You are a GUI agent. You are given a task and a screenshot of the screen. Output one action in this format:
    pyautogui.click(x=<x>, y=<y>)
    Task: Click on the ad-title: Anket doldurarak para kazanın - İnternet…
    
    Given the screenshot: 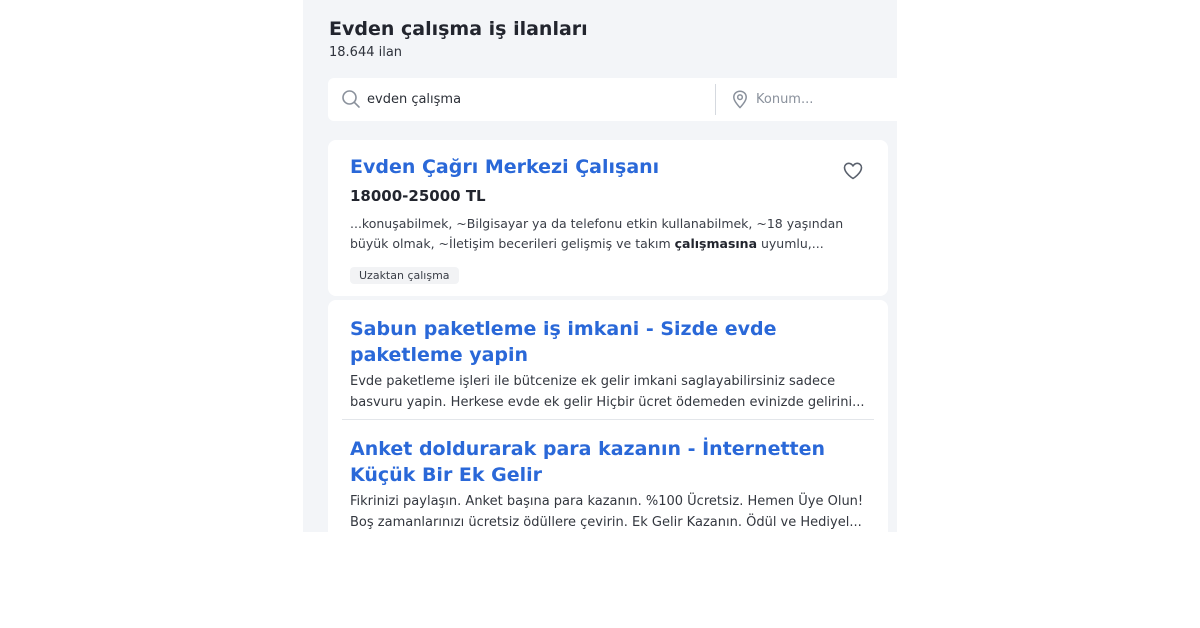 What is the action you would take?
    pyautogui.click(x=610, y=462)
    